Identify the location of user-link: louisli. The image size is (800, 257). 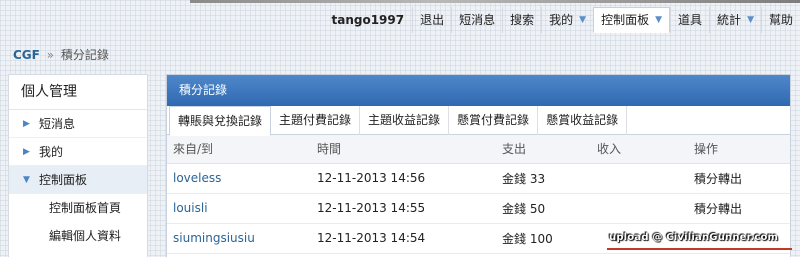
(190, 208).